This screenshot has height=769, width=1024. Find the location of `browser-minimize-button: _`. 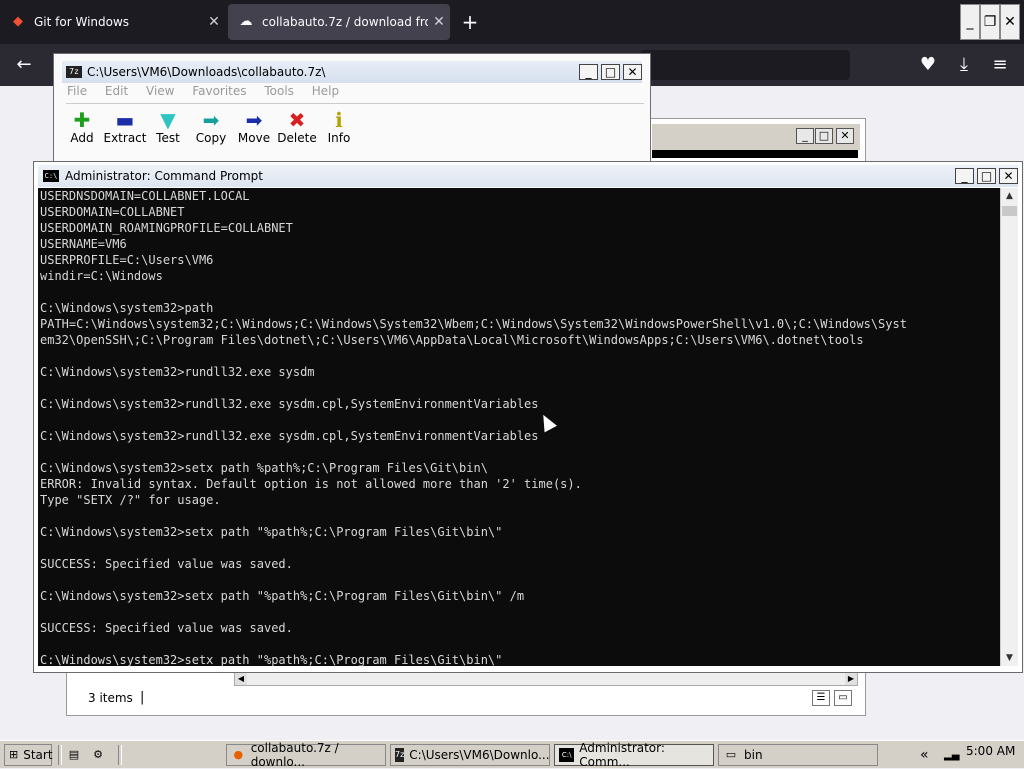

browser-minimize-button: _ is located at coordinates (970, 22).